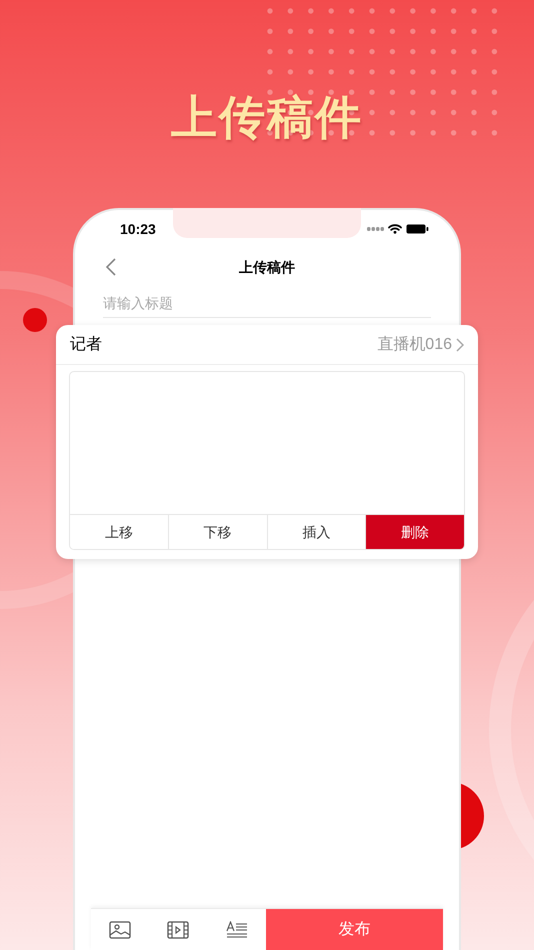 The width and height of the screenshot is (534, 950). I want to click on image-icon, so click(120, 929).